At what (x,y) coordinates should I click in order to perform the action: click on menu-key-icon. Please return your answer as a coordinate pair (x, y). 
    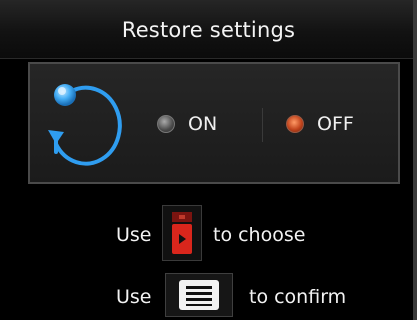
    Looking at the image, I should click on (199, 295).